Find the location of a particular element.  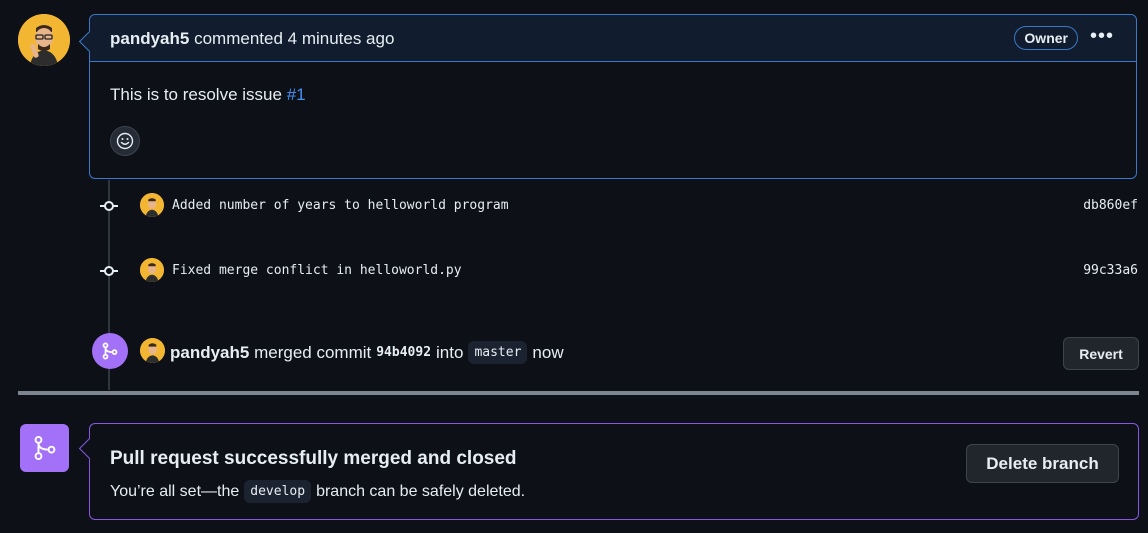

comment-body-text: This is to resolve issue is located at coordinates (196, 94).